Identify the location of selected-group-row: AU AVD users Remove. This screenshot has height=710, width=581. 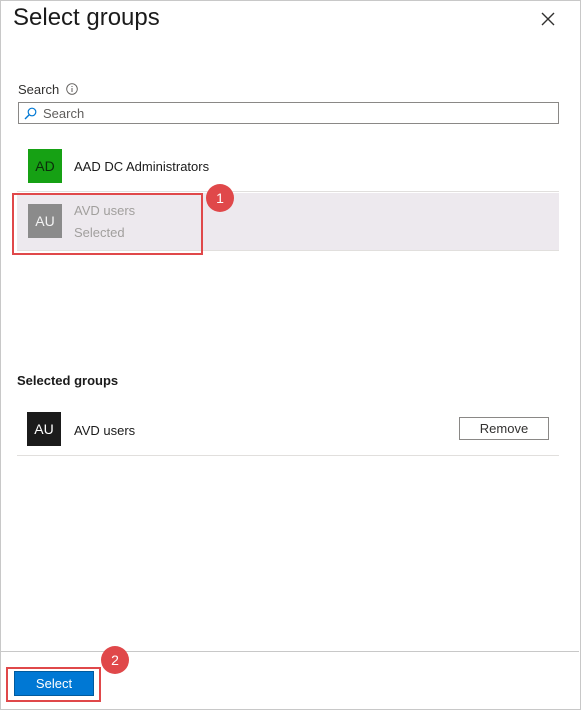
(288, 431).